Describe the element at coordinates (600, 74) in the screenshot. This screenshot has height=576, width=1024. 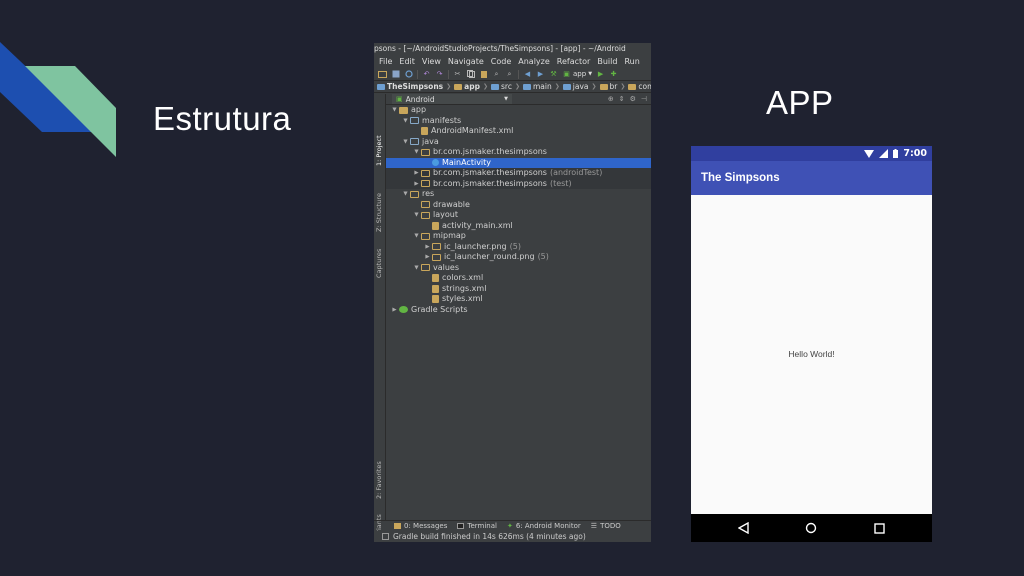
I see `run-icon: ▶` at that location.